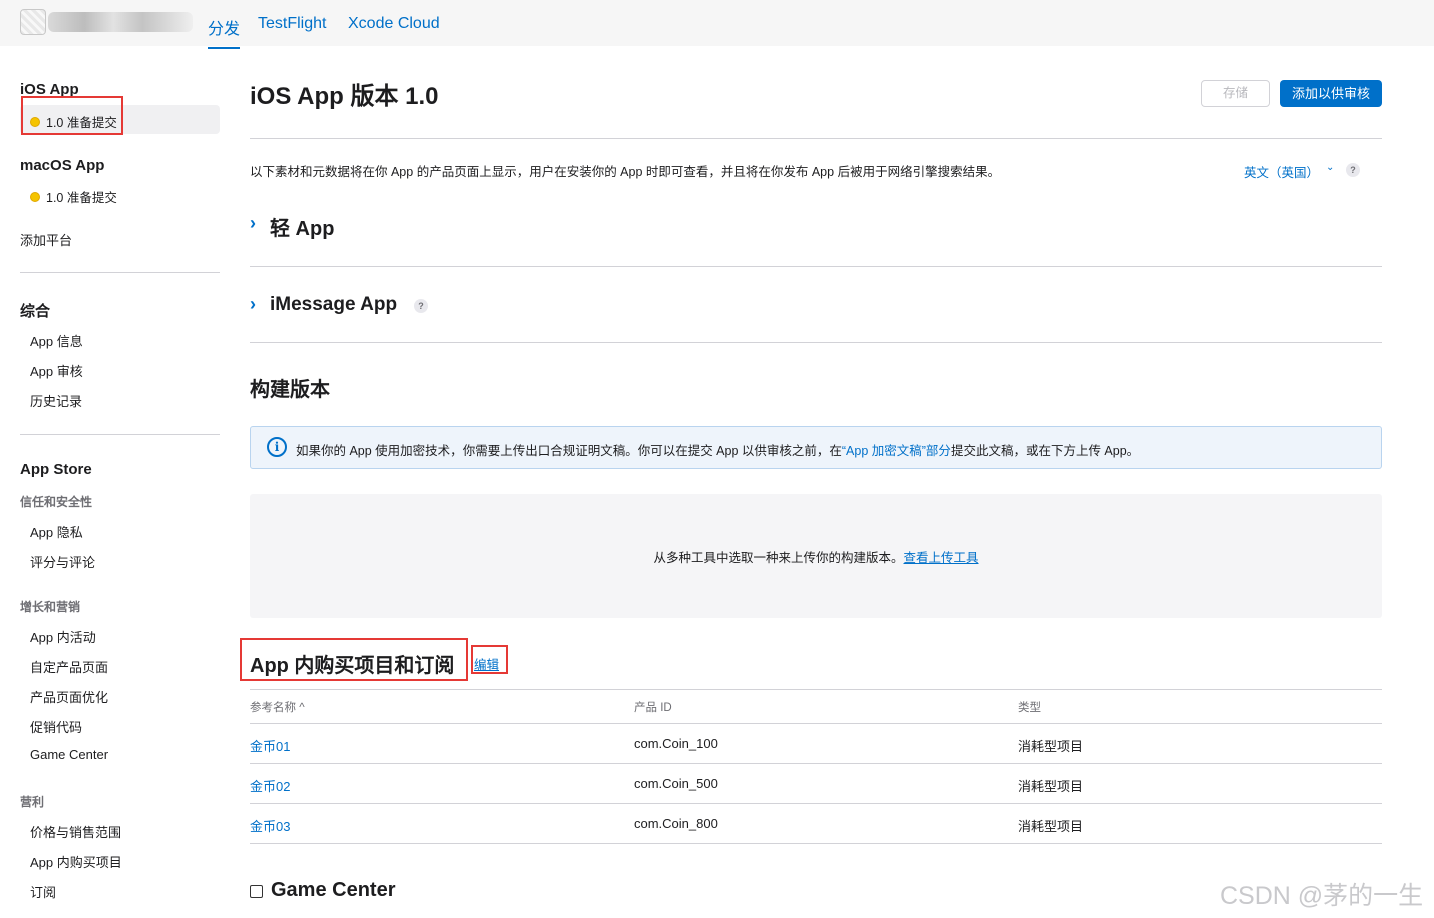  I want to click on sidebar-appstore-heading: App Store, so click(56, 469).